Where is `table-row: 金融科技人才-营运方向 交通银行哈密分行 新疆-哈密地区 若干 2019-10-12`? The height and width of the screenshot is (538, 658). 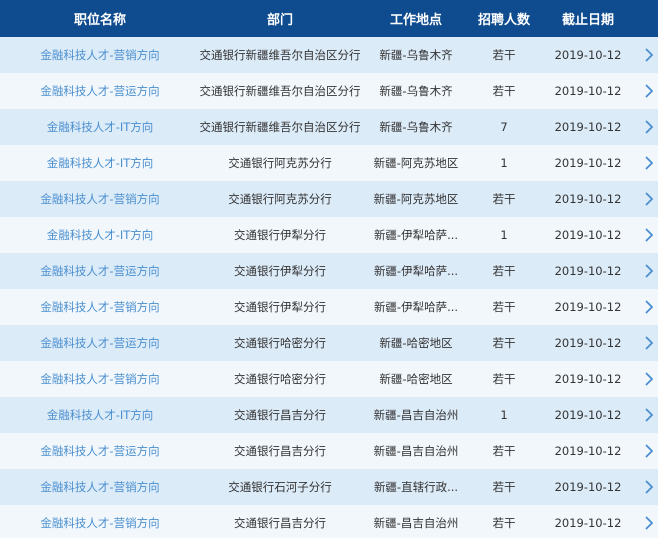 table-row: 金融科技人才-营运方向 交通银行哈密分行 新疆-哈密地区 若干 2019-10-12 is located at coordinates (329, 343).